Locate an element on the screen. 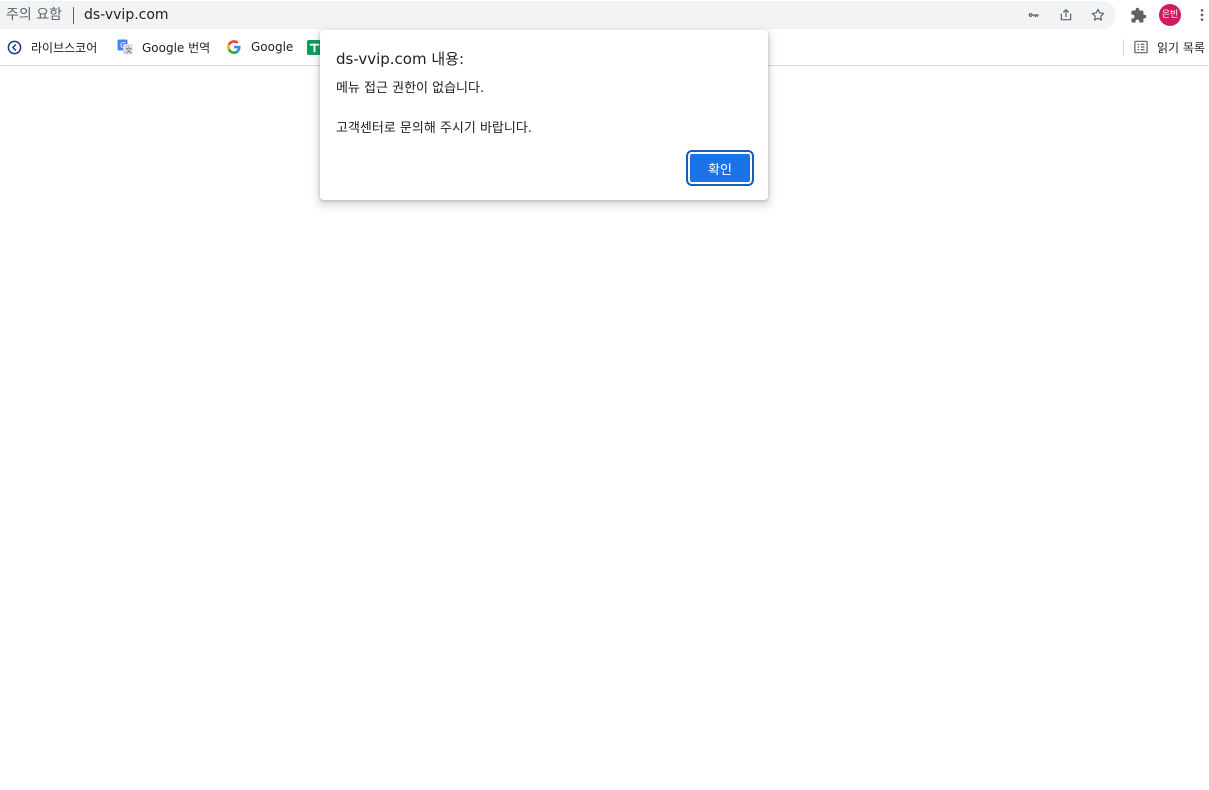 Image resolution: width=1209 pixels, height=790 pixels. more-vert-icon is located at coordinates (1200, 15).